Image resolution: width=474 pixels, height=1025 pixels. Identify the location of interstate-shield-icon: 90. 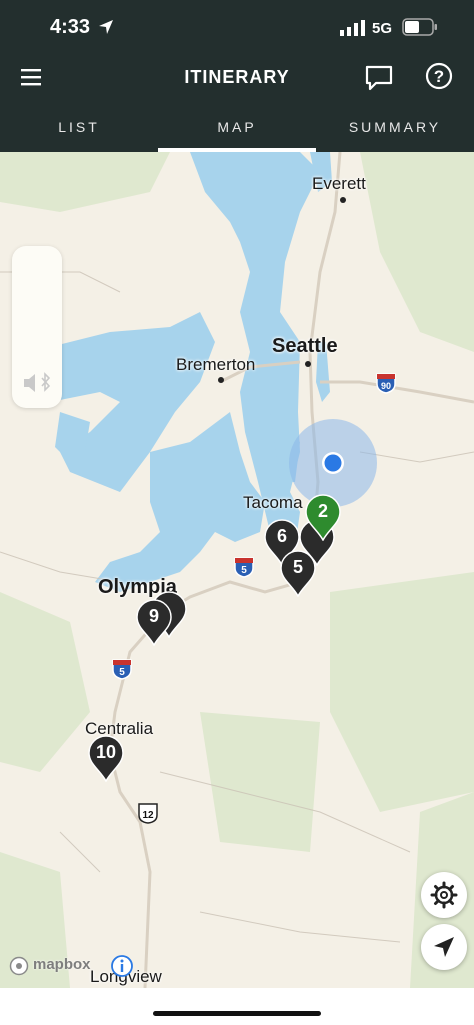
(386, 383).